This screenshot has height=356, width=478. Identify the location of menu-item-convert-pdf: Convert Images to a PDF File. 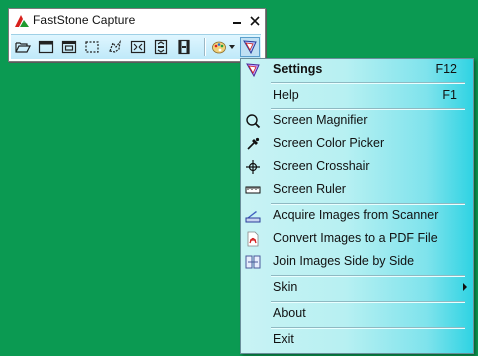
(357, 239).